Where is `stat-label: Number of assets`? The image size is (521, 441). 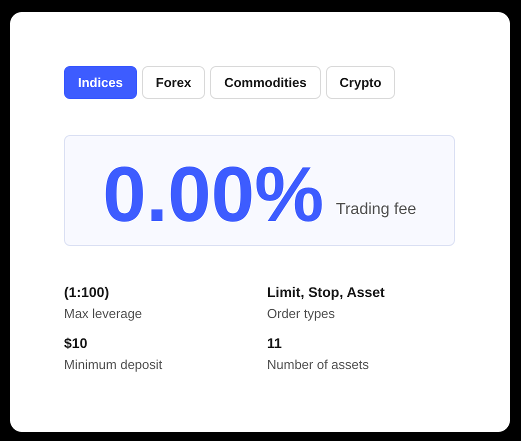
stat-label: Number of assets is located at coordinates (318, 364).